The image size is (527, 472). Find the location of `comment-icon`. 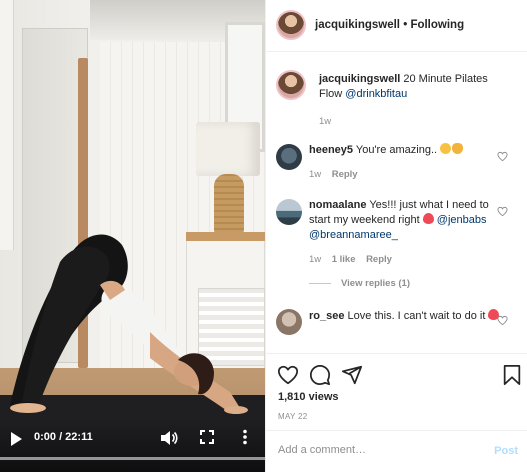

comment-icon is located at coordinates (320, 375).